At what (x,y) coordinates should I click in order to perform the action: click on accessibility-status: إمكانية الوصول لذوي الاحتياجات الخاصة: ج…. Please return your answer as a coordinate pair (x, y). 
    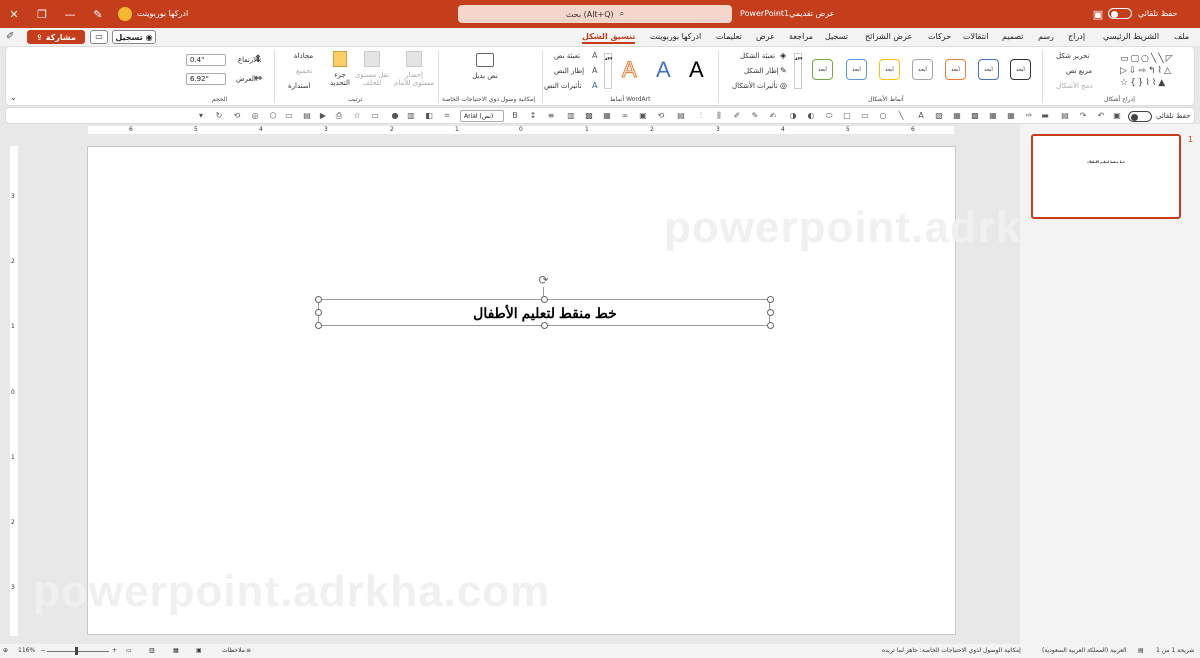
    Looking at the image, I should click on (951, 650).